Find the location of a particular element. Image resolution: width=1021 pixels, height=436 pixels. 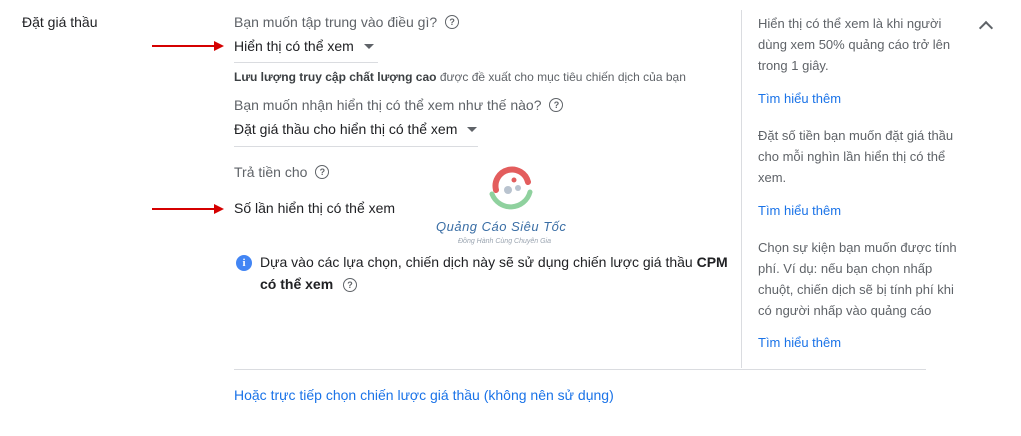

learn-more-link-3: Tìm hiểu thêm is located at coordinates (799, 342).